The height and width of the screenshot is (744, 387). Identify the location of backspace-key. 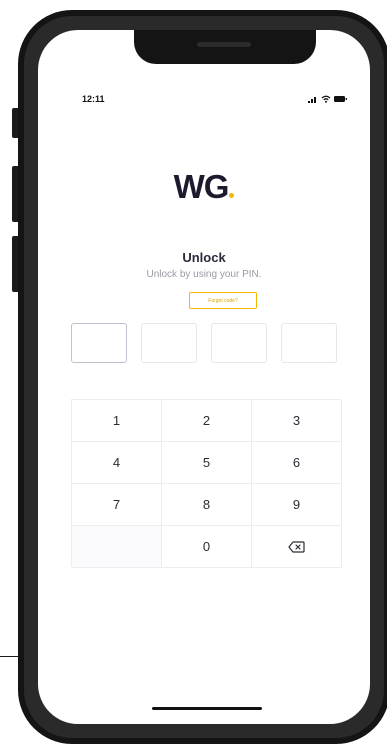
(297, 547).